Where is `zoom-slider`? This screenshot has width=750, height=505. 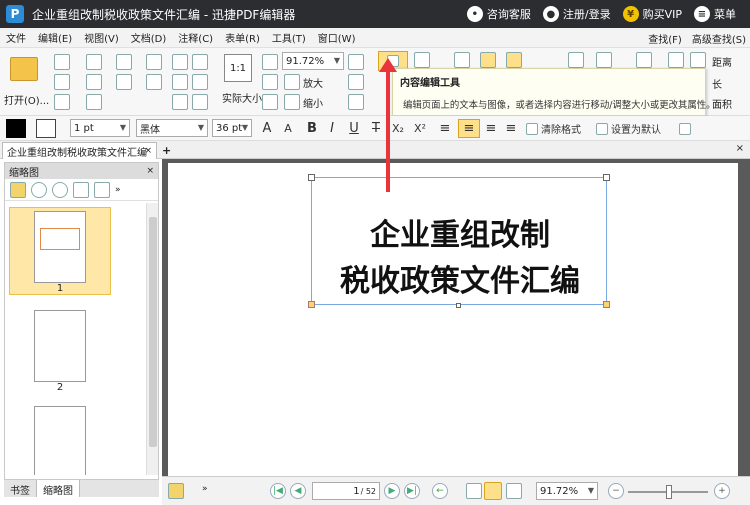
zoom-slider is located at coordinates (668, 492).